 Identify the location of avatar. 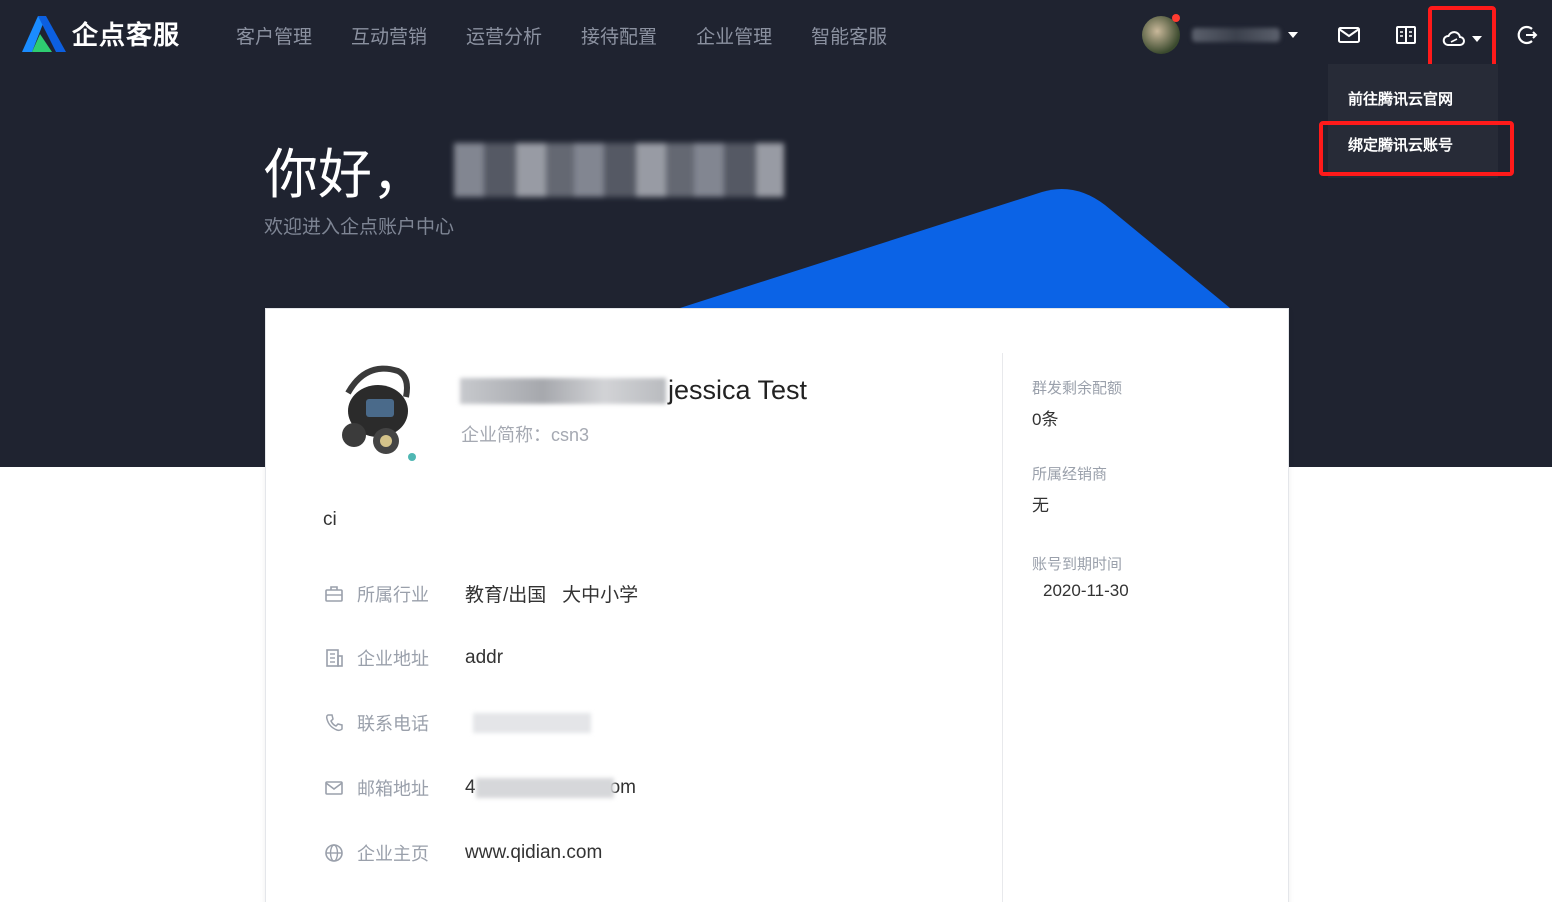
(1161, 34).